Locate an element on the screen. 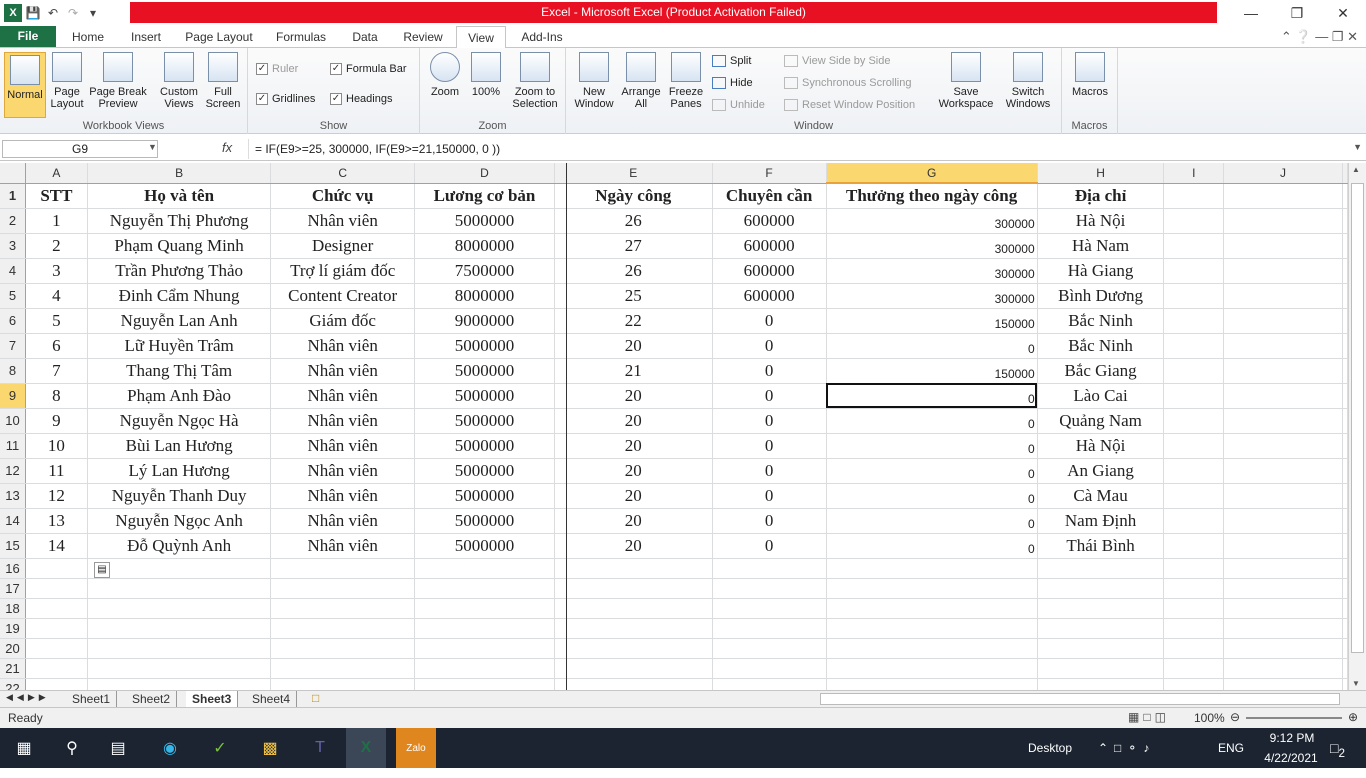  page-break-preview-button: Page Break Preview is located at coordinates (118, 81).